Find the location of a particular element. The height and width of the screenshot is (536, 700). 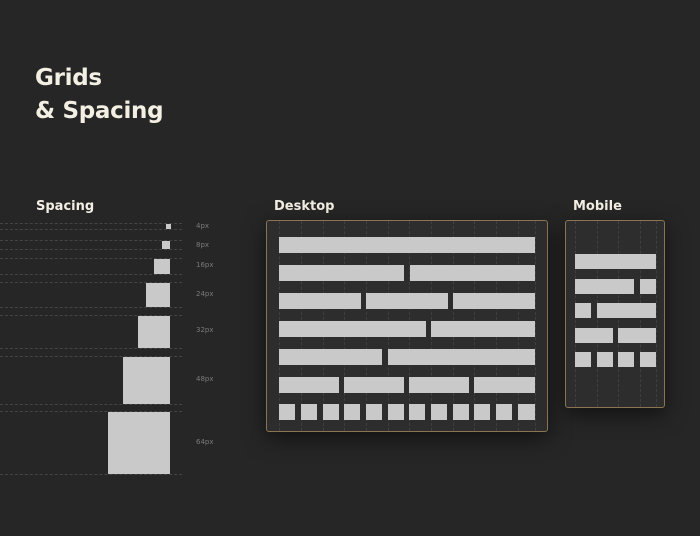

spacing-label-16: 16px is located at coordinates (205, 265).